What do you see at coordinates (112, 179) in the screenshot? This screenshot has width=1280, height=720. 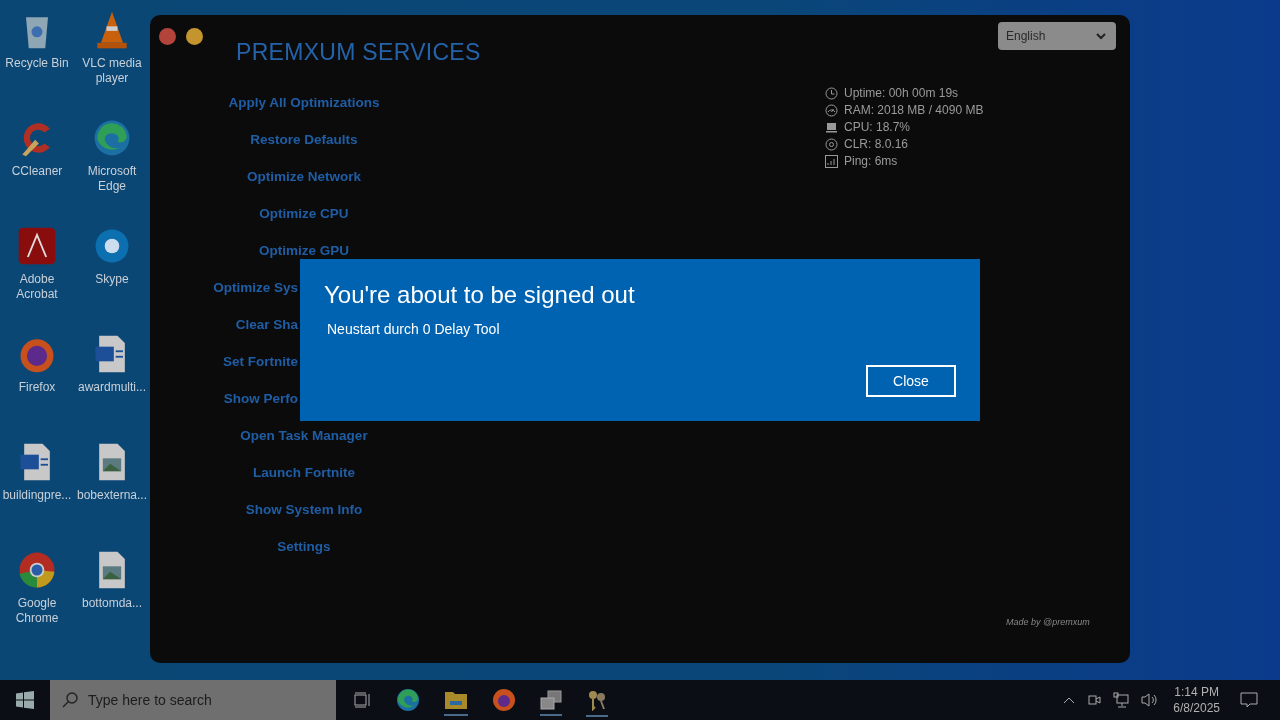 I see `desktop-icon-label: Microsoft Edge` at bounding box center [112, 179].